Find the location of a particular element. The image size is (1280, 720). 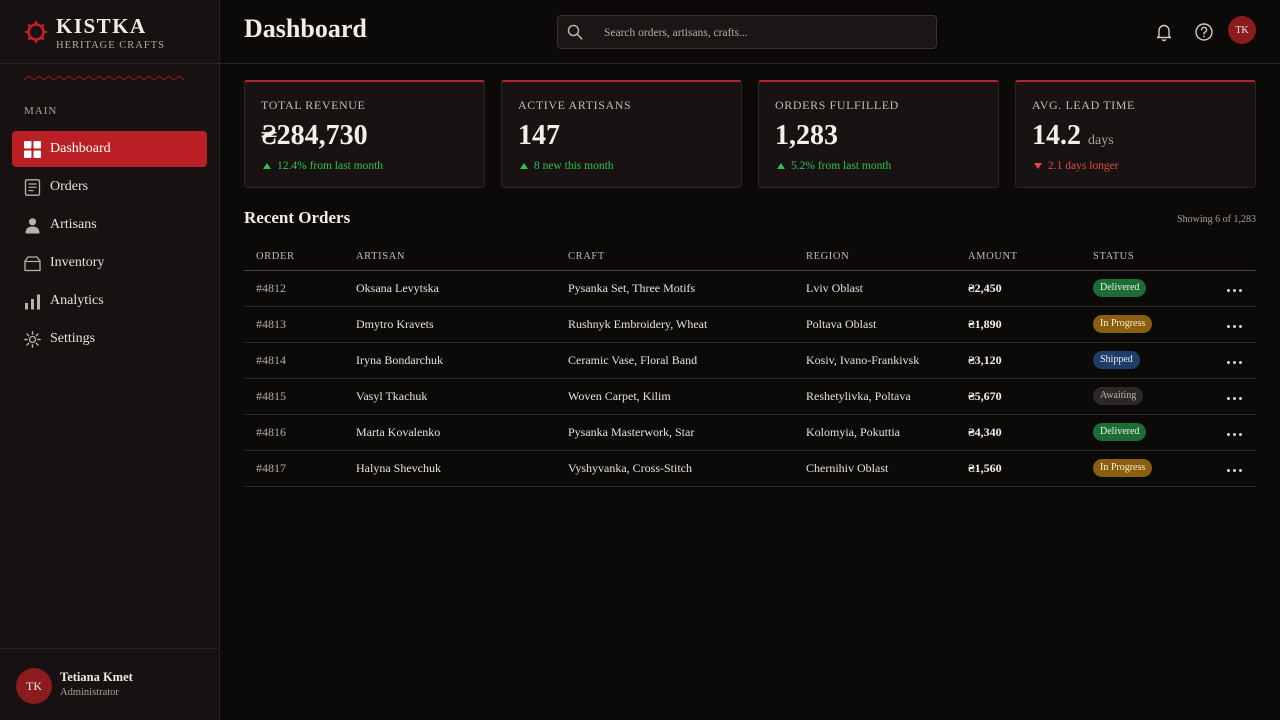

status-cell: Shipped is located at coordinates (1141, 360).